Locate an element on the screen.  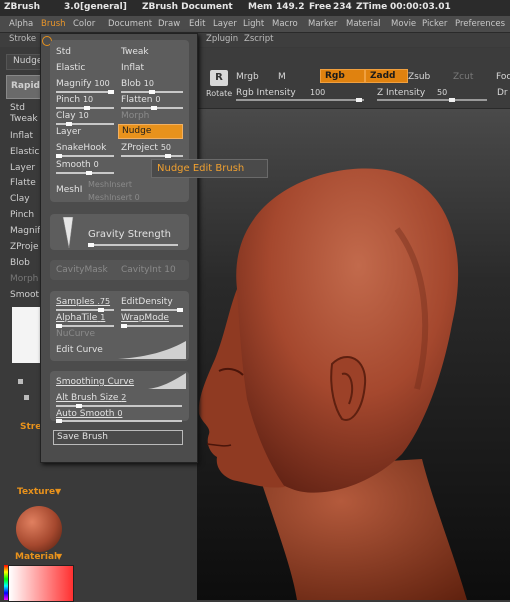
zadd-button: Zadd is located at coordinates (386, 76).